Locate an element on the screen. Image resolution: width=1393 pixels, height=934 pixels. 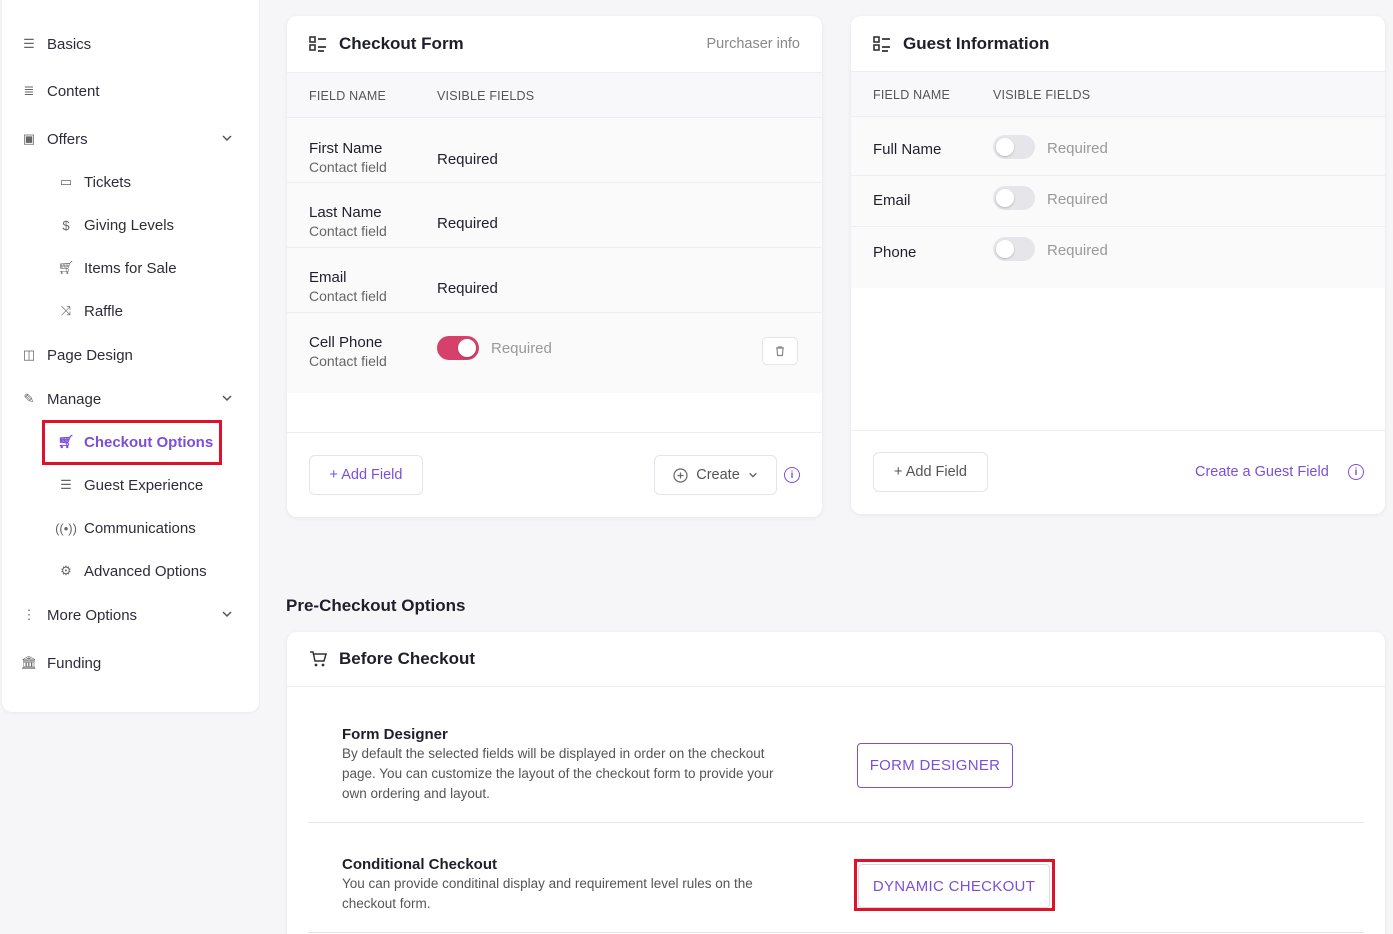
column-header-field-name: FIELD NAME is located at coordinates (348, 96).